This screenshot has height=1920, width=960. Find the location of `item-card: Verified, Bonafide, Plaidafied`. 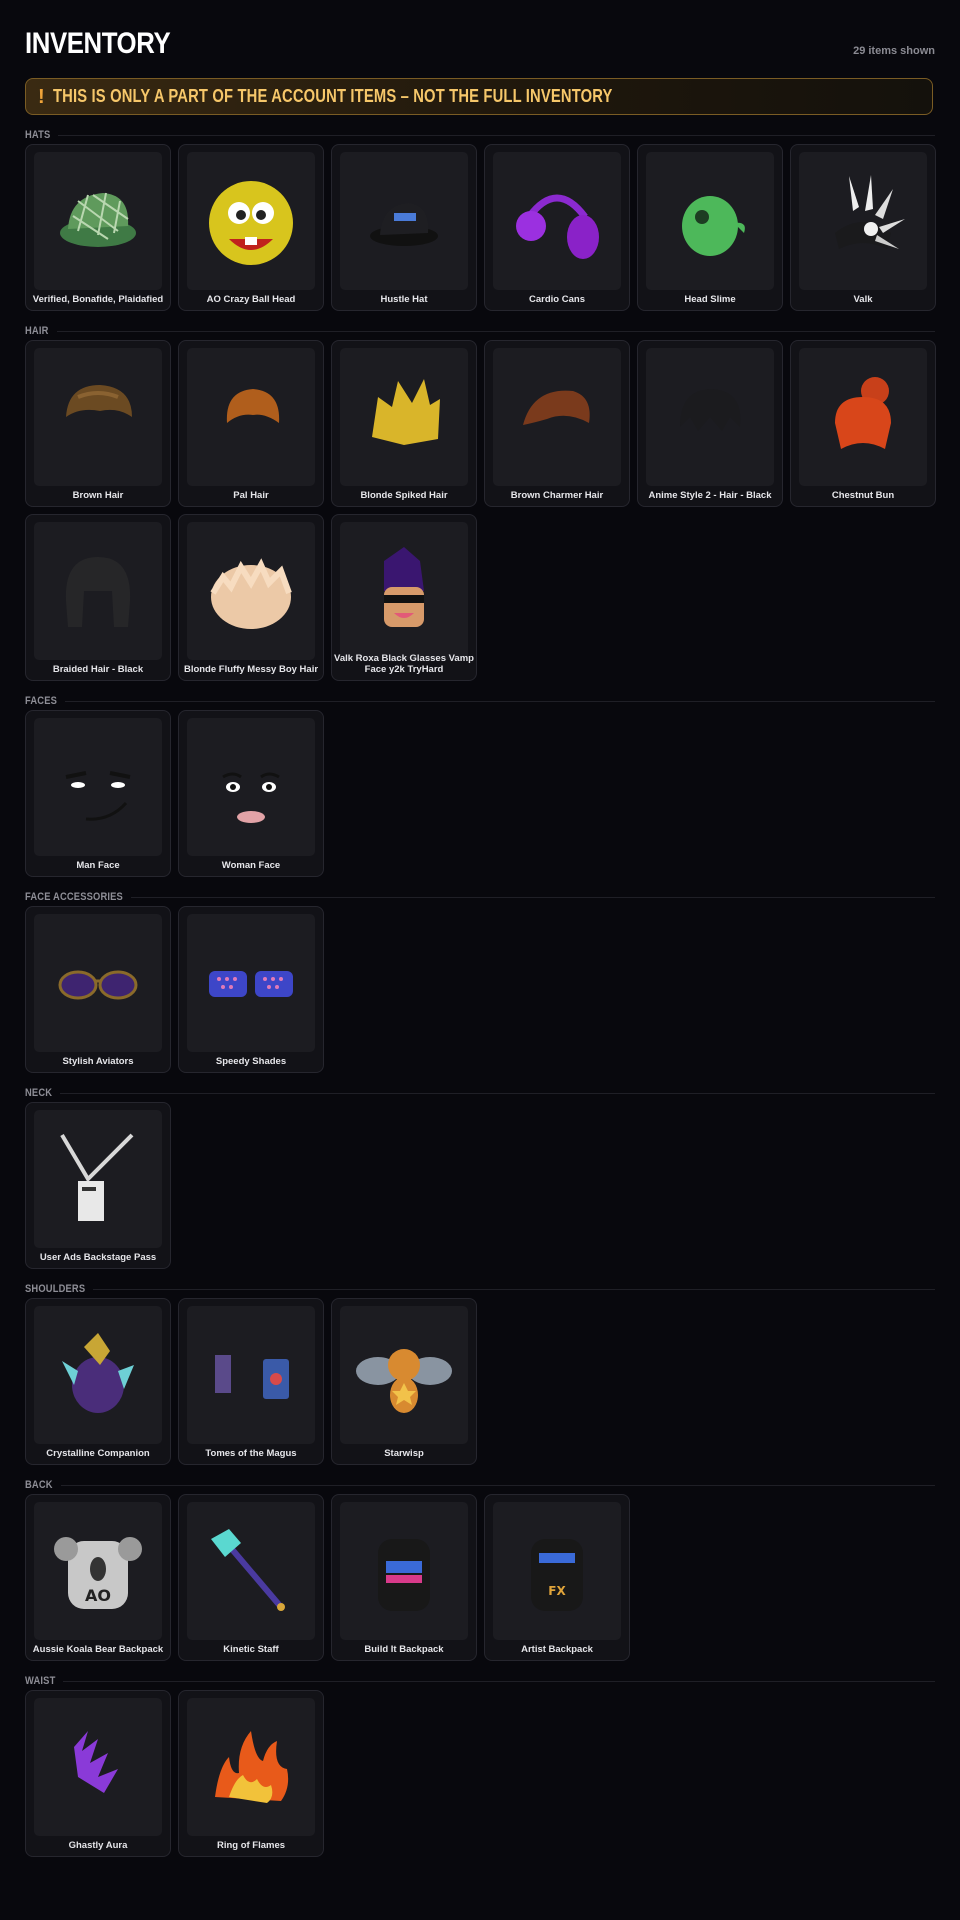

item-card: Verified, Bonafide, Plaidafied is located at coordinates (98, 227).